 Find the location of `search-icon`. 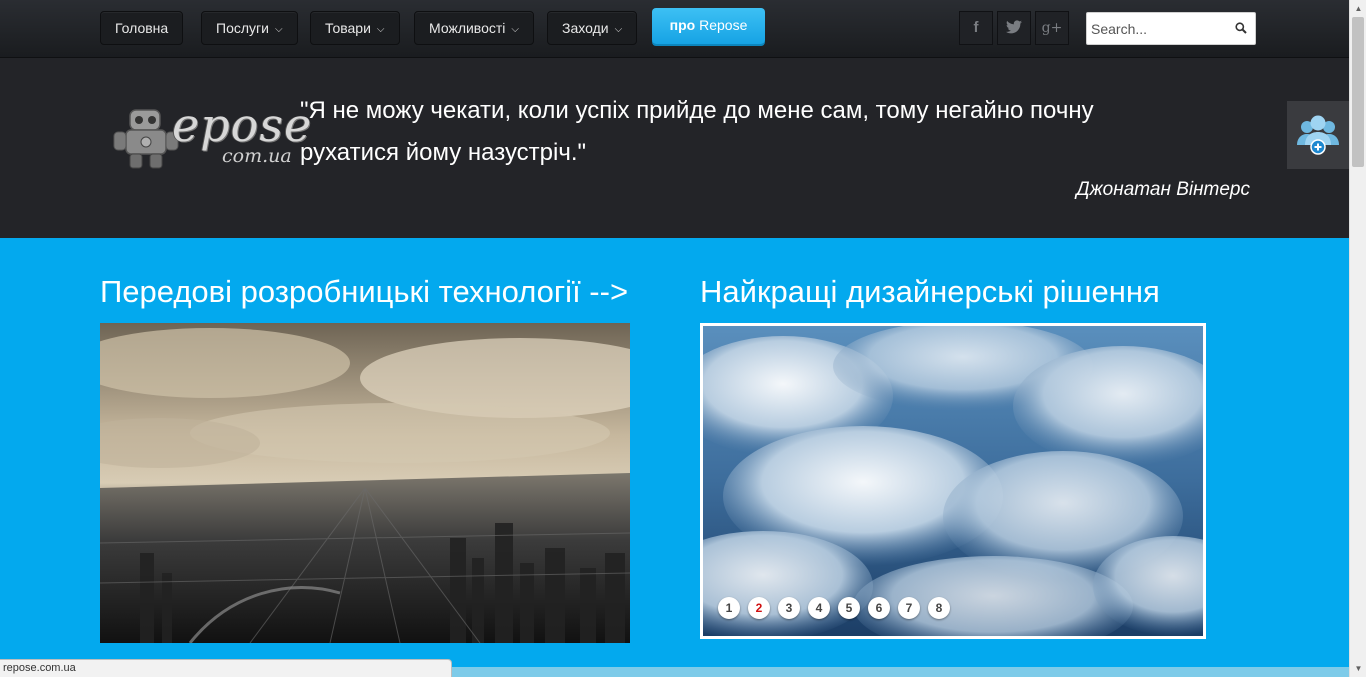

search-icon is located at coordinates (1241, 28).